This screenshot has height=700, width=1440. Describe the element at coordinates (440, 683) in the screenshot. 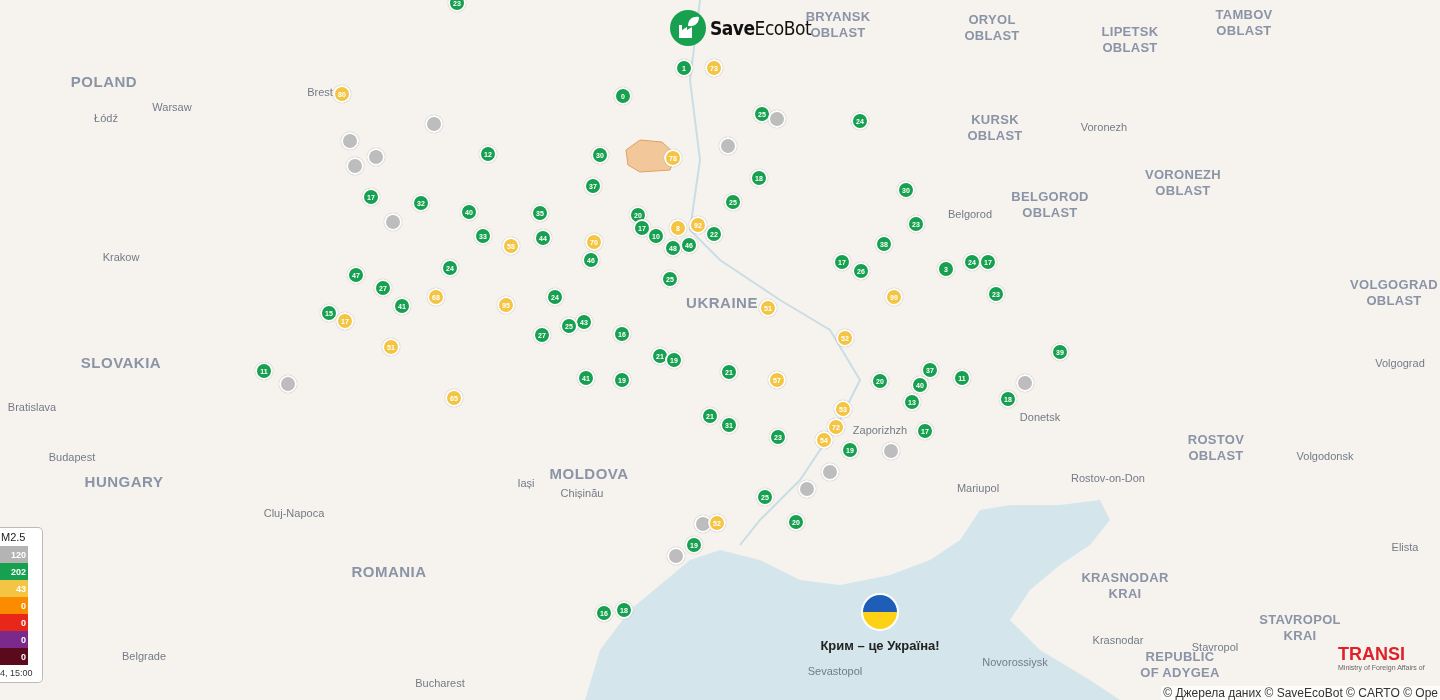

I see `city-label: Bucharest` at that location.